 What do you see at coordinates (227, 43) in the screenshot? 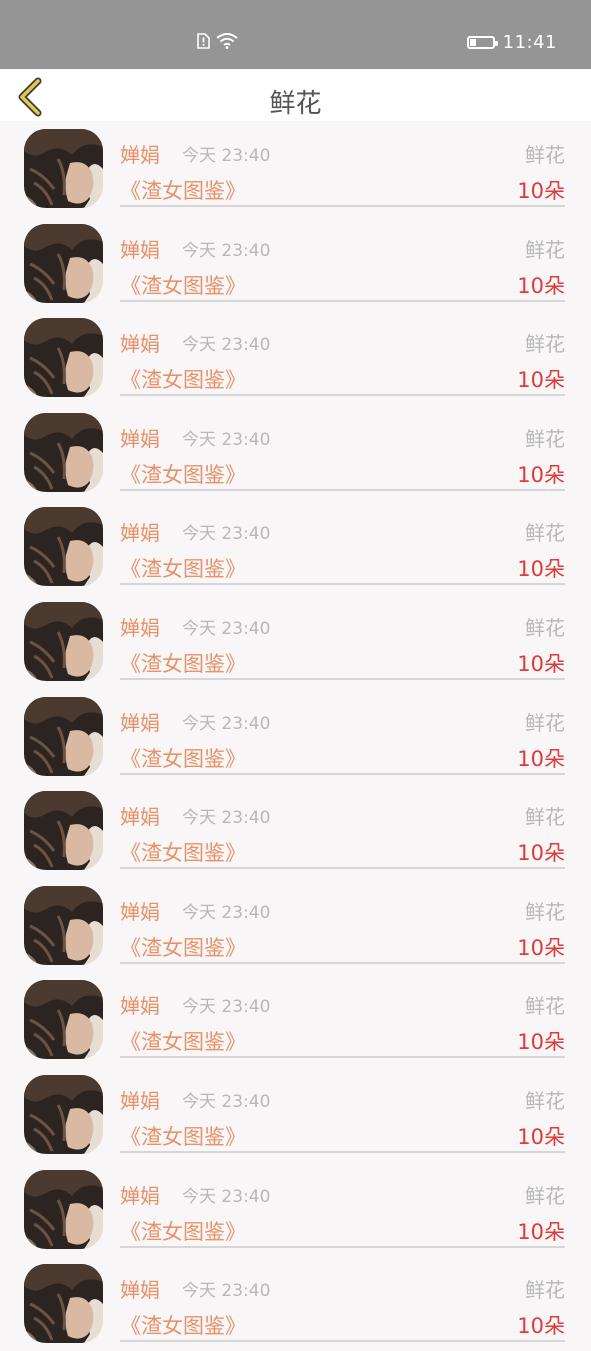
I see `wifi-icon` at bounding box center [227, 43].